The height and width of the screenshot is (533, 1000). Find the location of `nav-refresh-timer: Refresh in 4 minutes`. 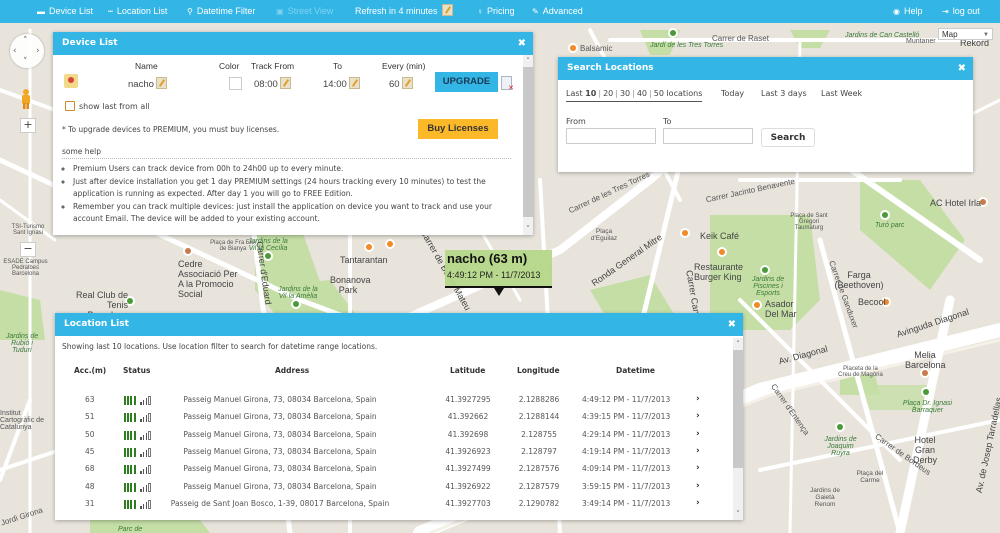

nav-refresh-timer: Refresh in 4 minutes is located at coordinates (404, 11).